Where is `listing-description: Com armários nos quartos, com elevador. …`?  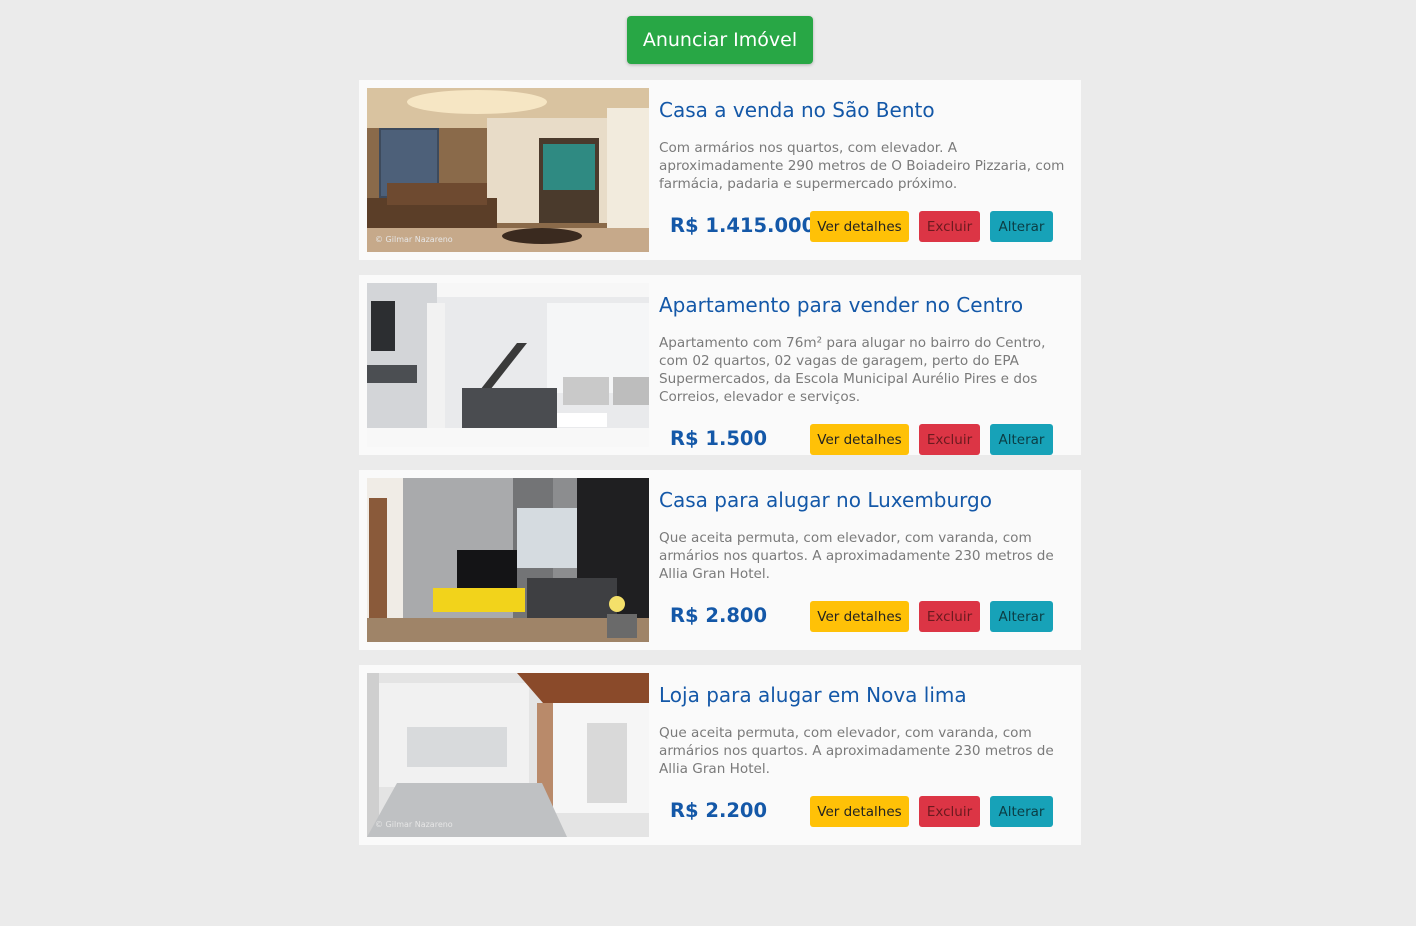 listing-description: Com armários nos quartos, com elevador. … is located at coordinates (862, 166).